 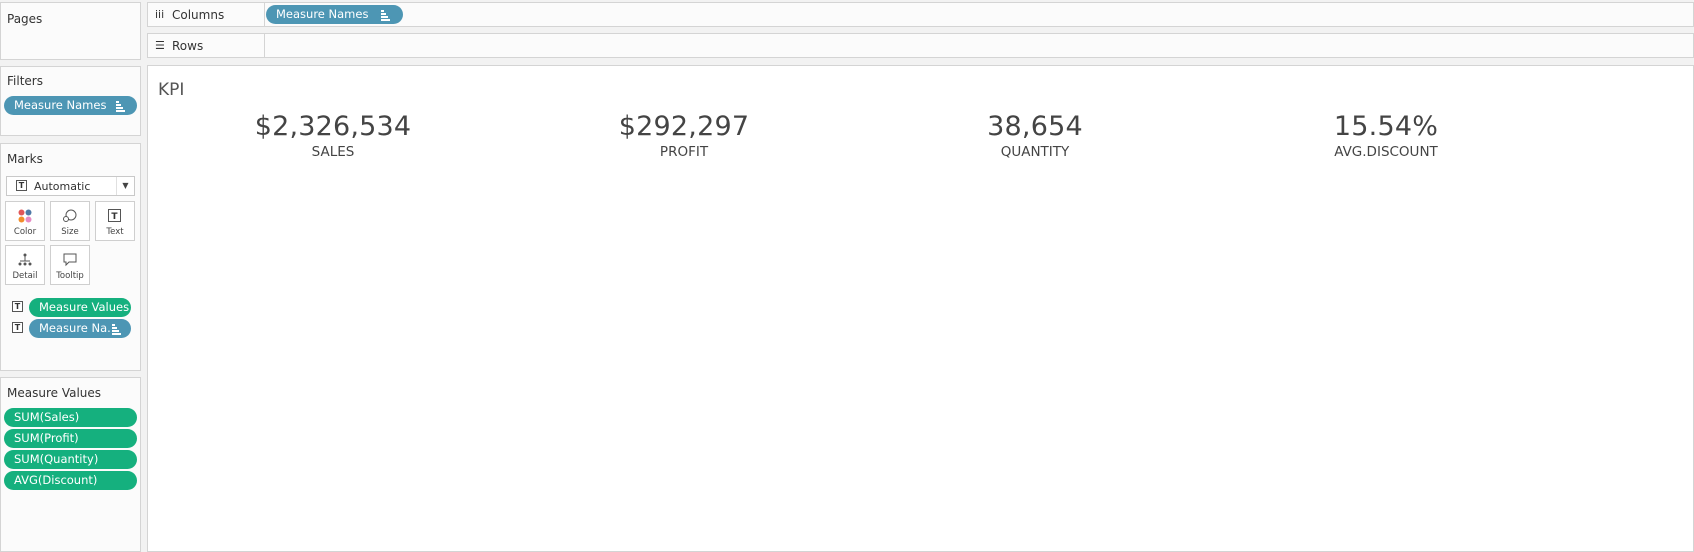 I want to click on size-icon, so click(x=70, y=215).